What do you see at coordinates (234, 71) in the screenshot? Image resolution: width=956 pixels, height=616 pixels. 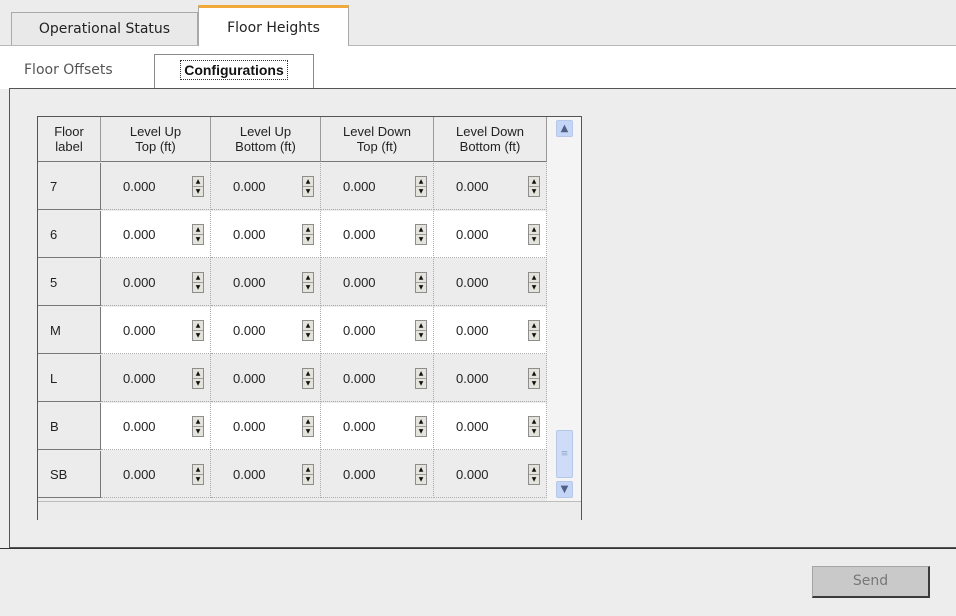 I see `subtab-configurations: Configurations` at bounding box center [234, 71].